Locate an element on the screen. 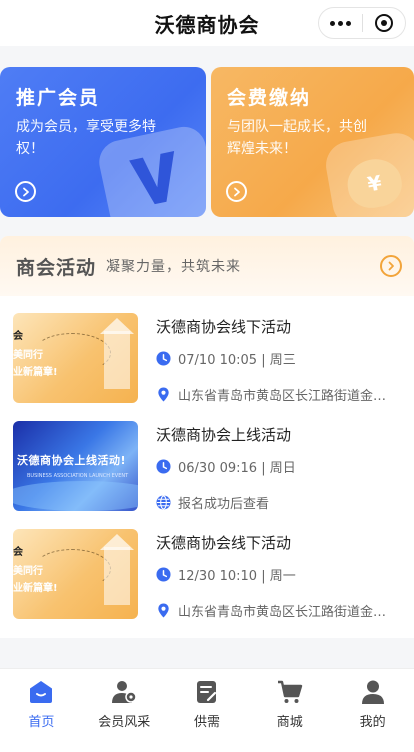  tab-mall-label: 商城 is located at coordinates (289, 722).